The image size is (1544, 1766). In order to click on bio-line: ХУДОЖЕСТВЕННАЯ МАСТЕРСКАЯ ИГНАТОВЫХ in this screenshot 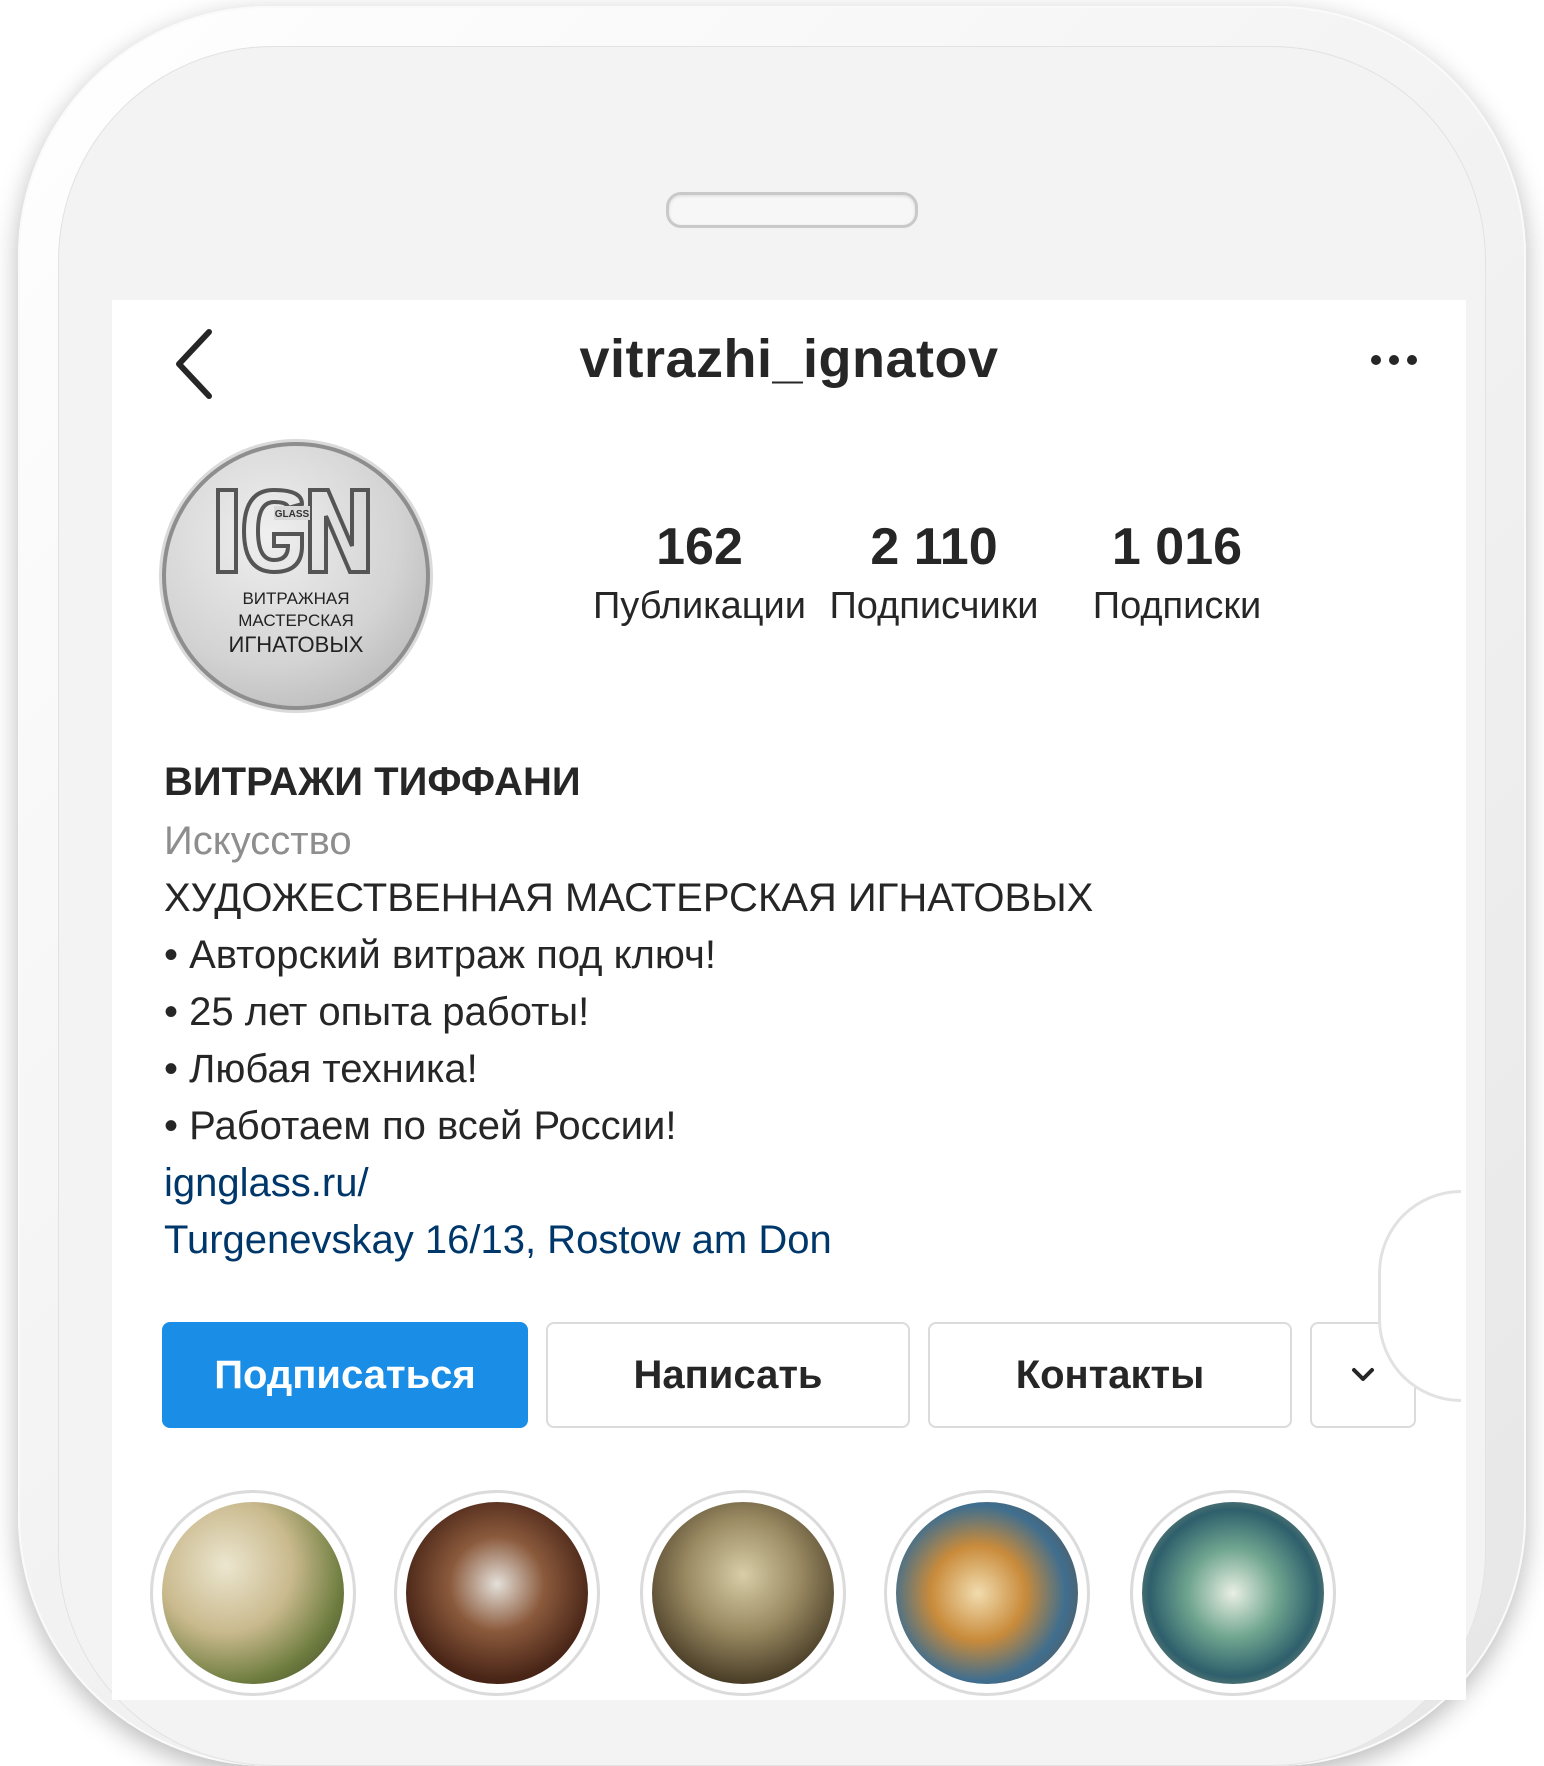, I will do `click(629, 898)`.